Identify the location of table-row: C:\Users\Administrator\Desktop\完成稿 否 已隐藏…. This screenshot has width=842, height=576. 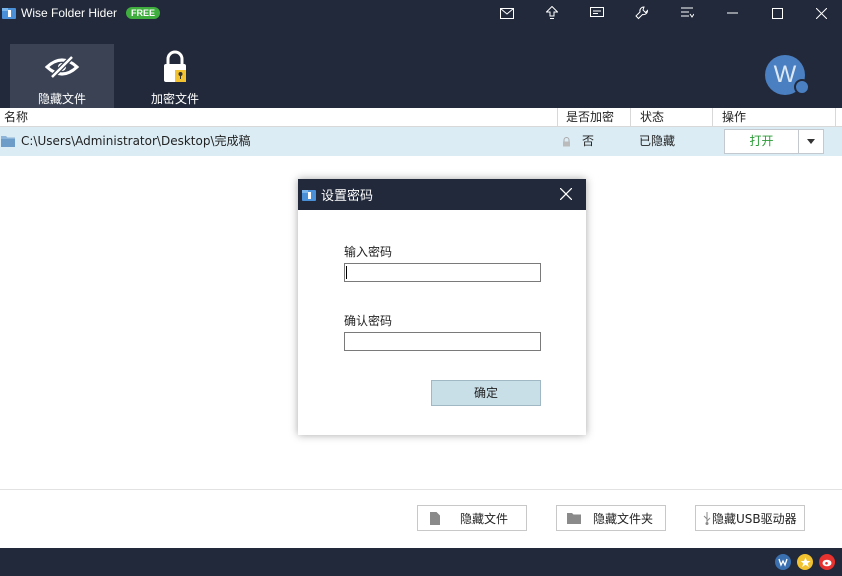
(421, 141).